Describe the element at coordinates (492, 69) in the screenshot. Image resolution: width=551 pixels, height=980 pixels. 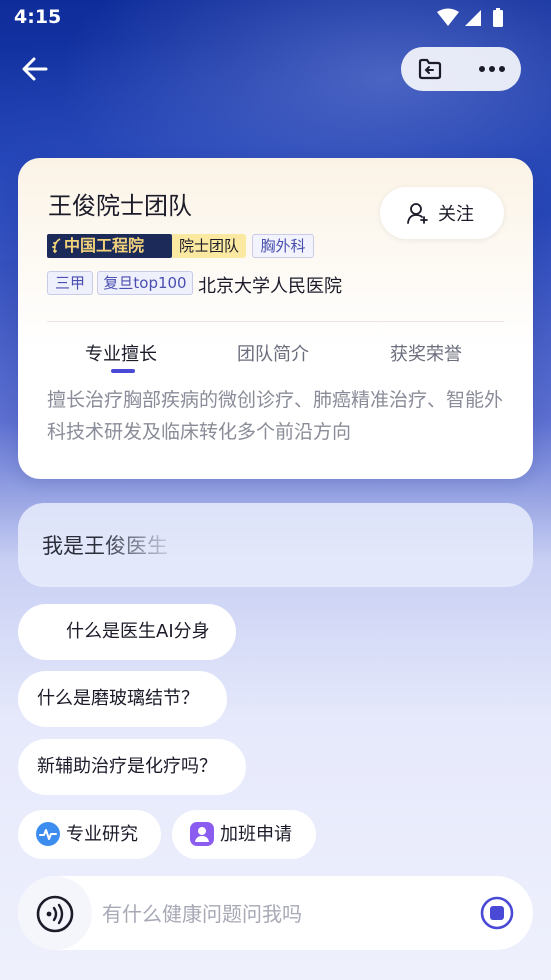
I see `more-icon` at that location.